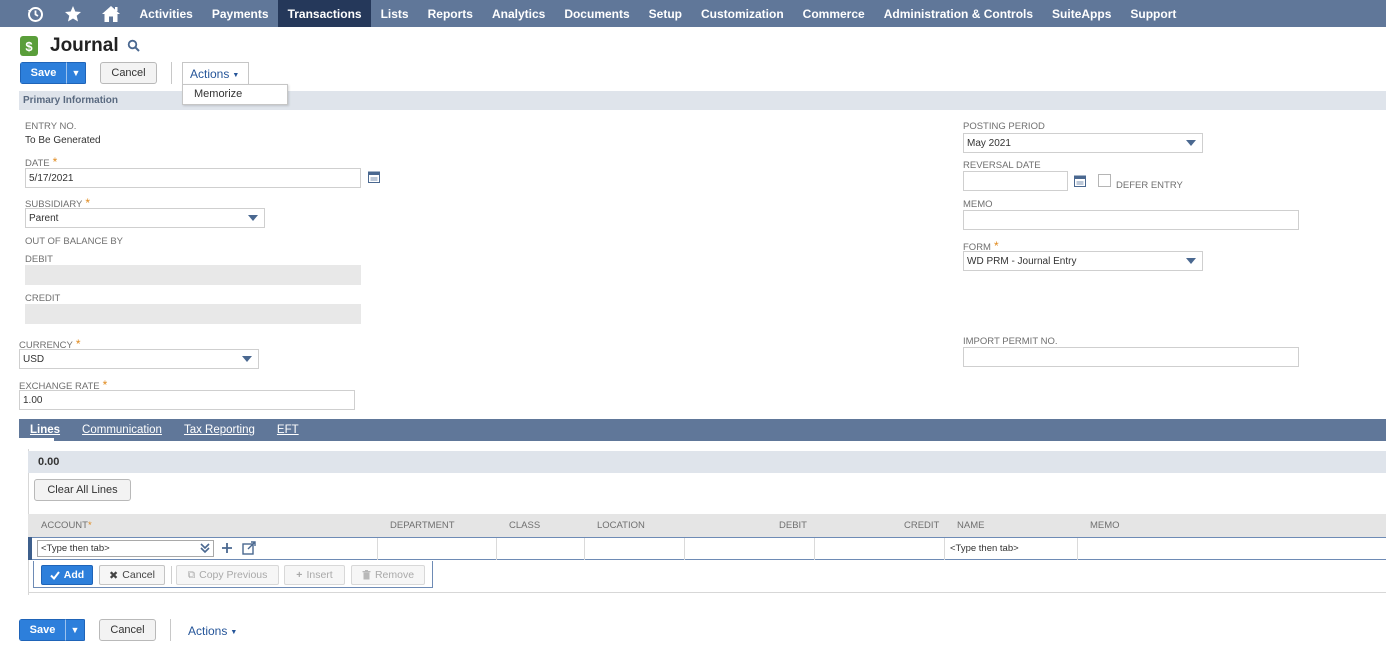  Describe the element at coordinates (984, 548) in the screenshot. I see `name-placeholder: <Type then tab>` at that location.